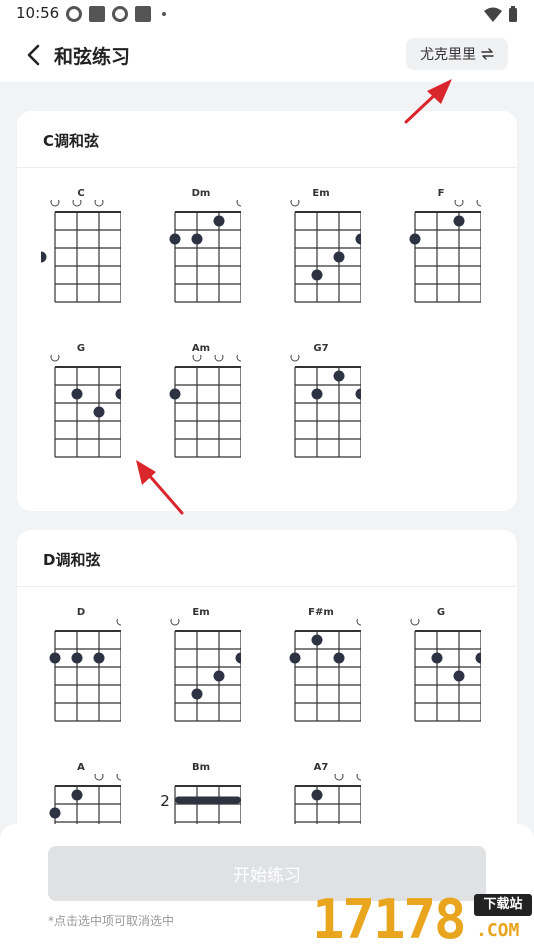  What do you see at coordinates (164, 14) in the screenshot?
I see `more-notifications-icon` at bounding box center [164, 14].